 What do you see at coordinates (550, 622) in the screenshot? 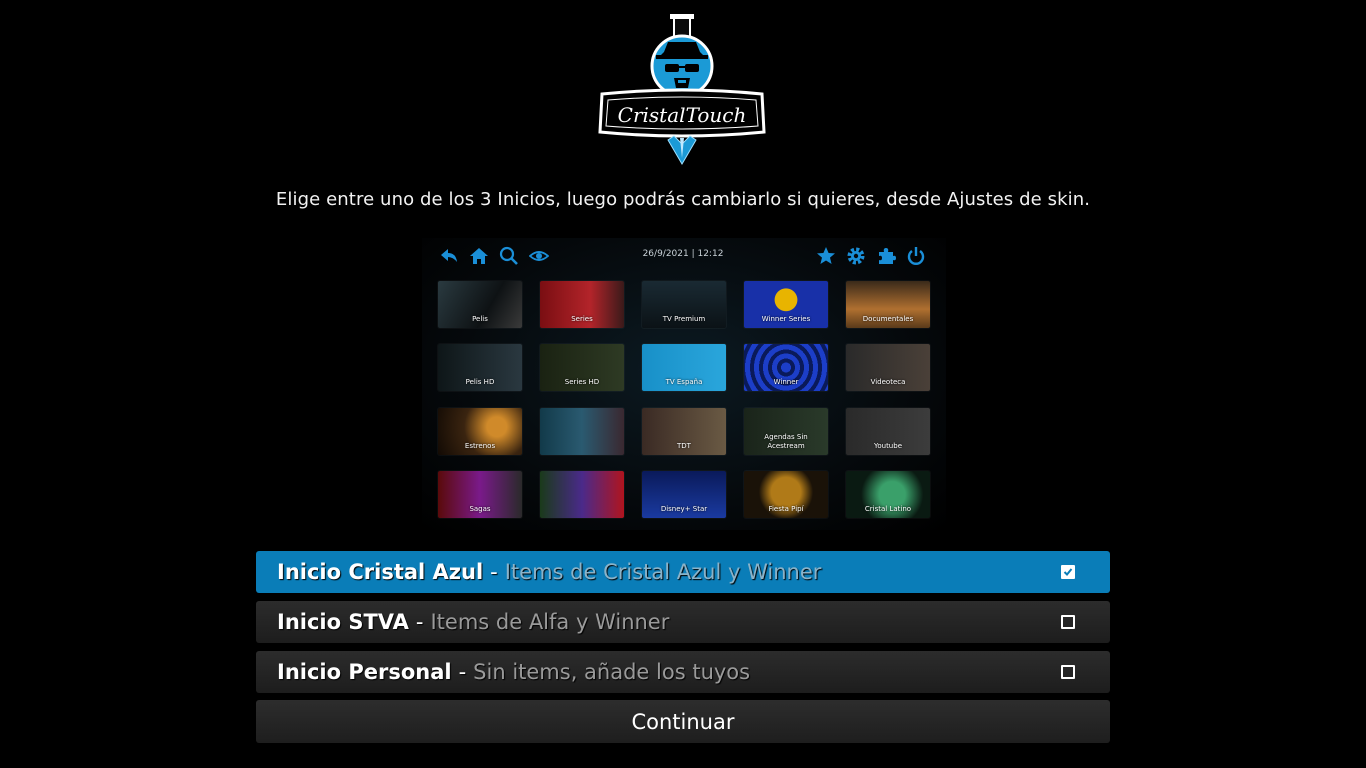
I see `option-subtitle: Items de Alfa y Winner` at bounding box center [550, 622].